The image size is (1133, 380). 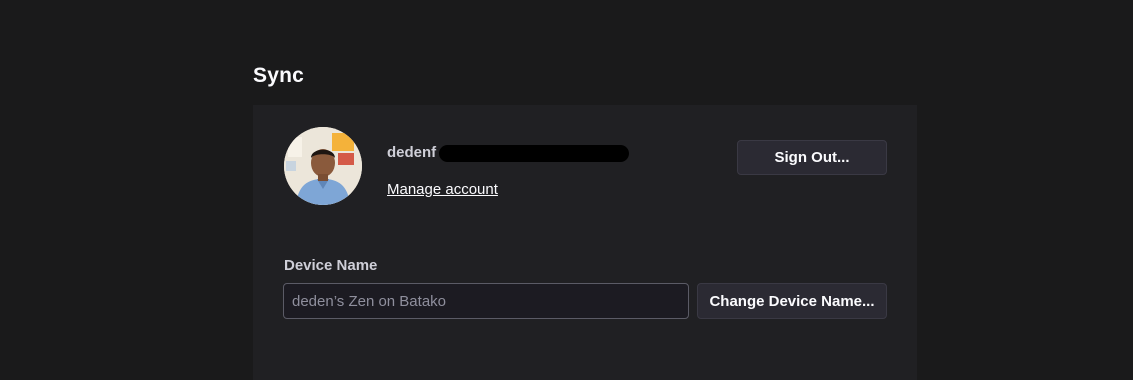 What do you see at coordinates (412, 152) in the screenshot?
I see `account-name: dedenf` at bounding box center [412, 152].